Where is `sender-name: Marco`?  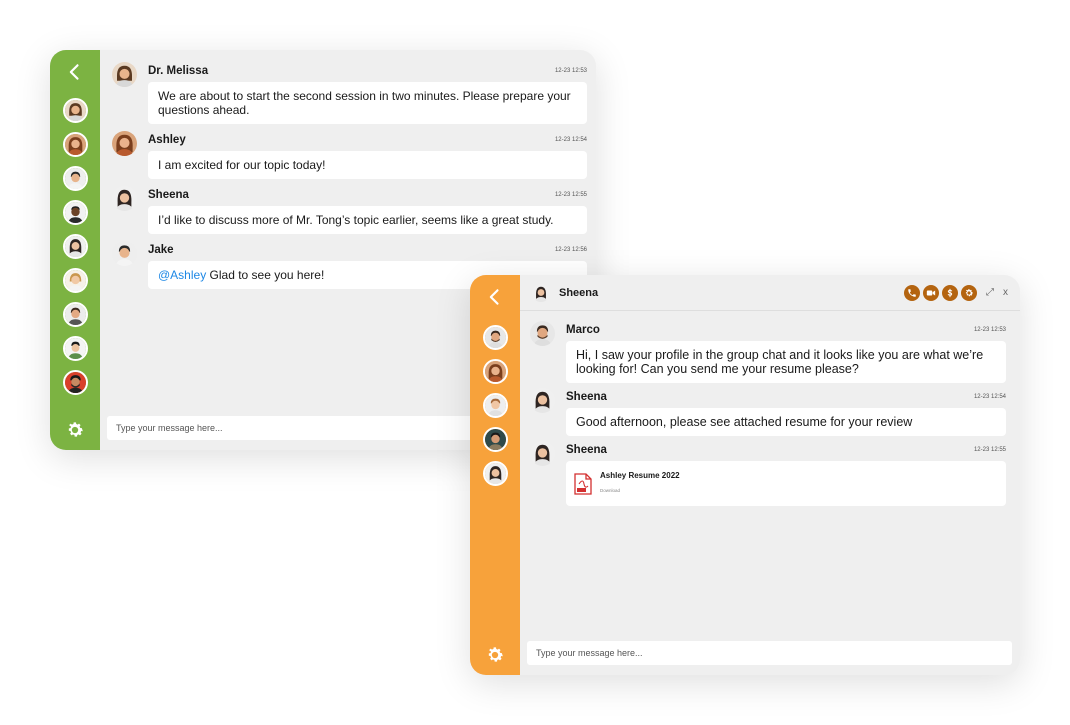 sender-name: Marco is located at coordinates (583, 329).